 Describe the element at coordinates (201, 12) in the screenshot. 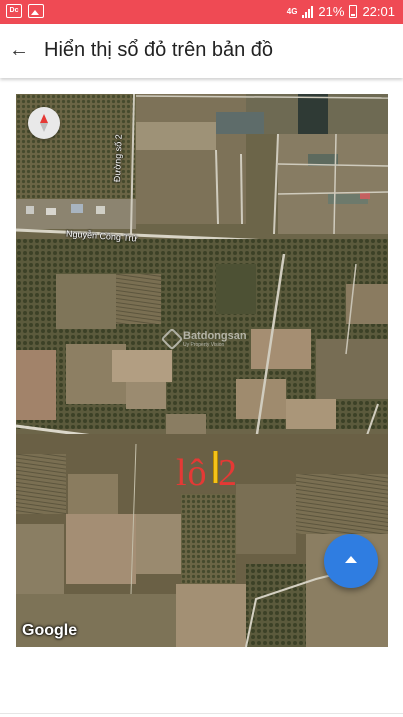

I see `status-bar: Dc 4G 21% 22:01` at that location.